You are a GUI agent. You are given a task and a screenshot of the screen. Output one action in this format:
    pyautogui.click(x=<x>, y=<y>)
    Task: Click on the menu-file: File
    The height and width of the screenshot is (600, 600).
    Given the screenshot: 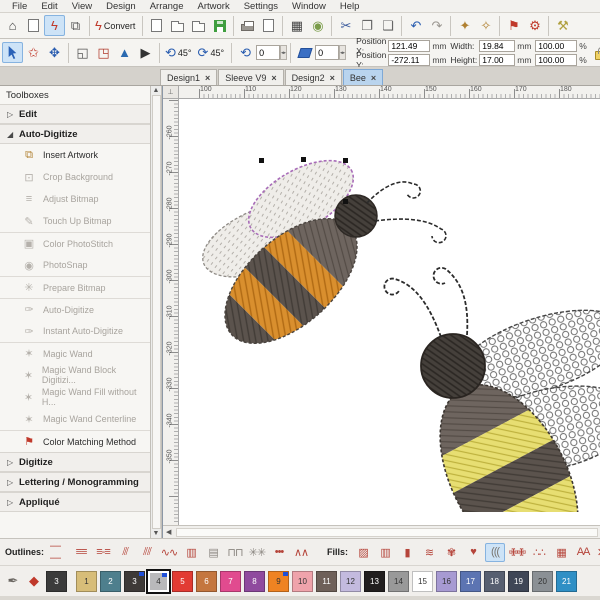 What is the action you would take?
    pyautogui.click(x=19, y=6)
    